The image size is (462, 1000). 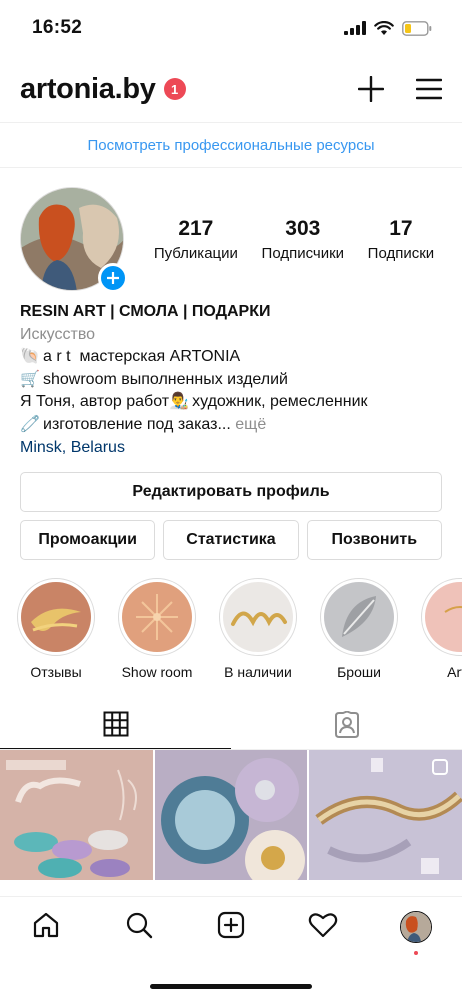 I want to click on notification-badge: 1, so click(x=174, y=89).